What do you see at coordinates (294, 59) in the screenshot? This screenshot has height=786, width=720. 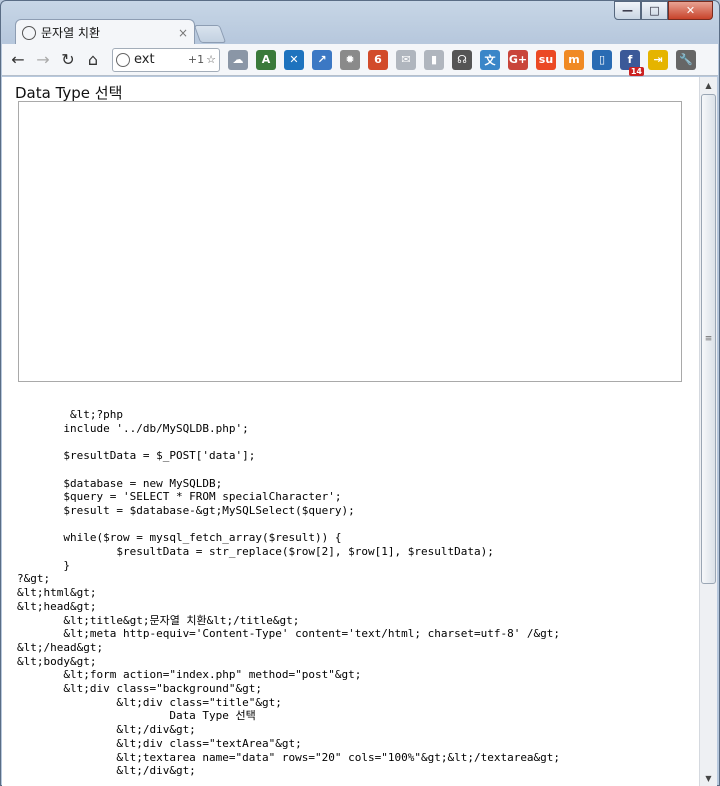 I see `bowtie-icon: ✕` at bounding box center [294, 59].